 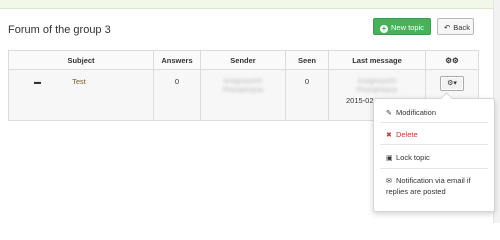 I want to click on comment-icon: ▬, so click(x=37, y=82).